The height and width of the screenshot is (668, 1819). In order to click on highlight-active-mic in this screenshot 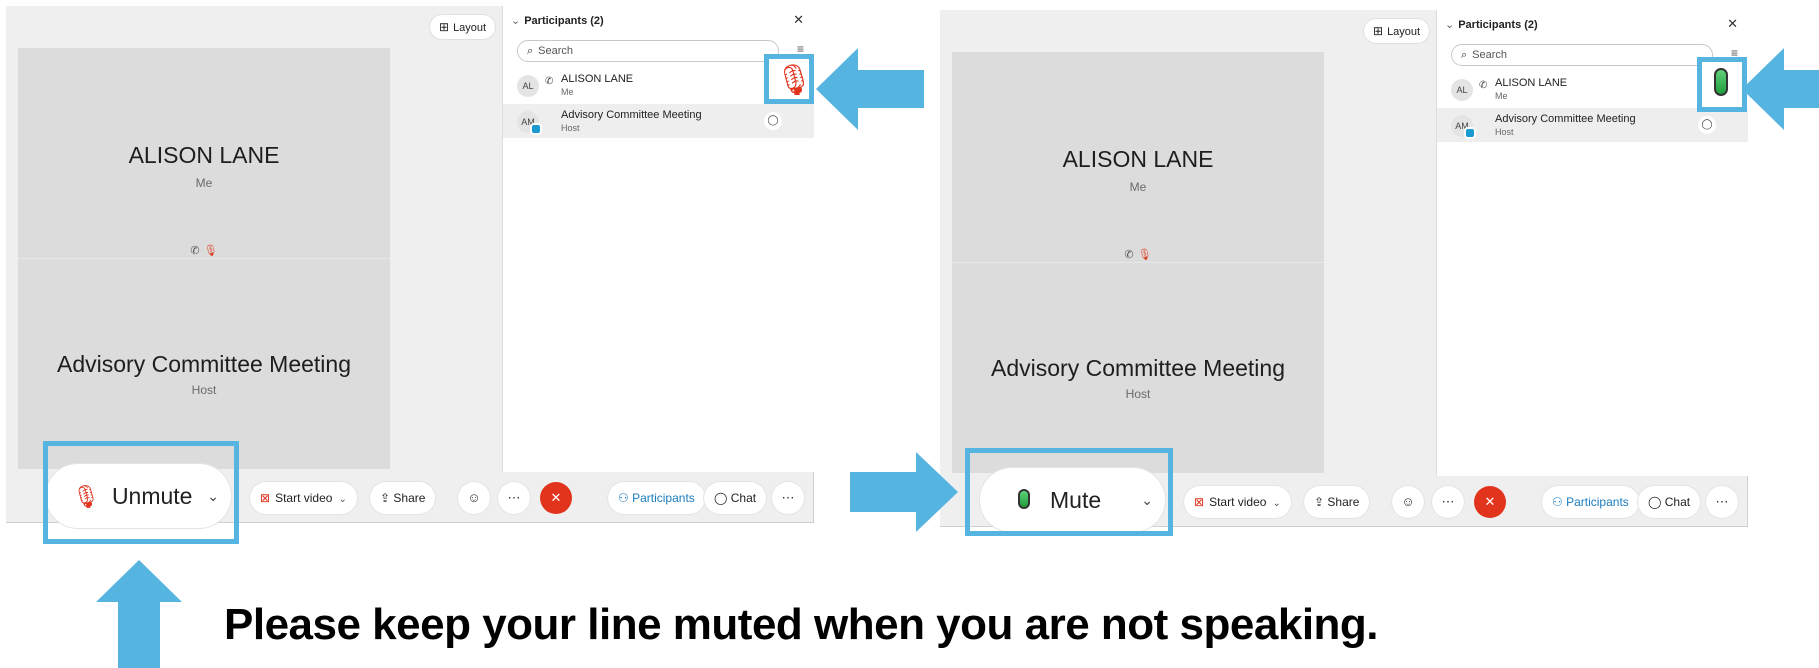, I will do `click(1722, 84)`.